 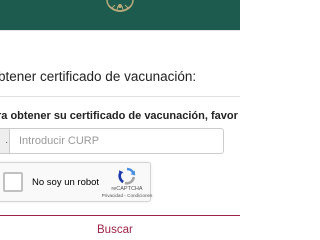 What do you see at coordinates (127, 189) in the screenshot?
I see `recaptcha-brand: reCAPTCHA` at bounding box center [127, 189].